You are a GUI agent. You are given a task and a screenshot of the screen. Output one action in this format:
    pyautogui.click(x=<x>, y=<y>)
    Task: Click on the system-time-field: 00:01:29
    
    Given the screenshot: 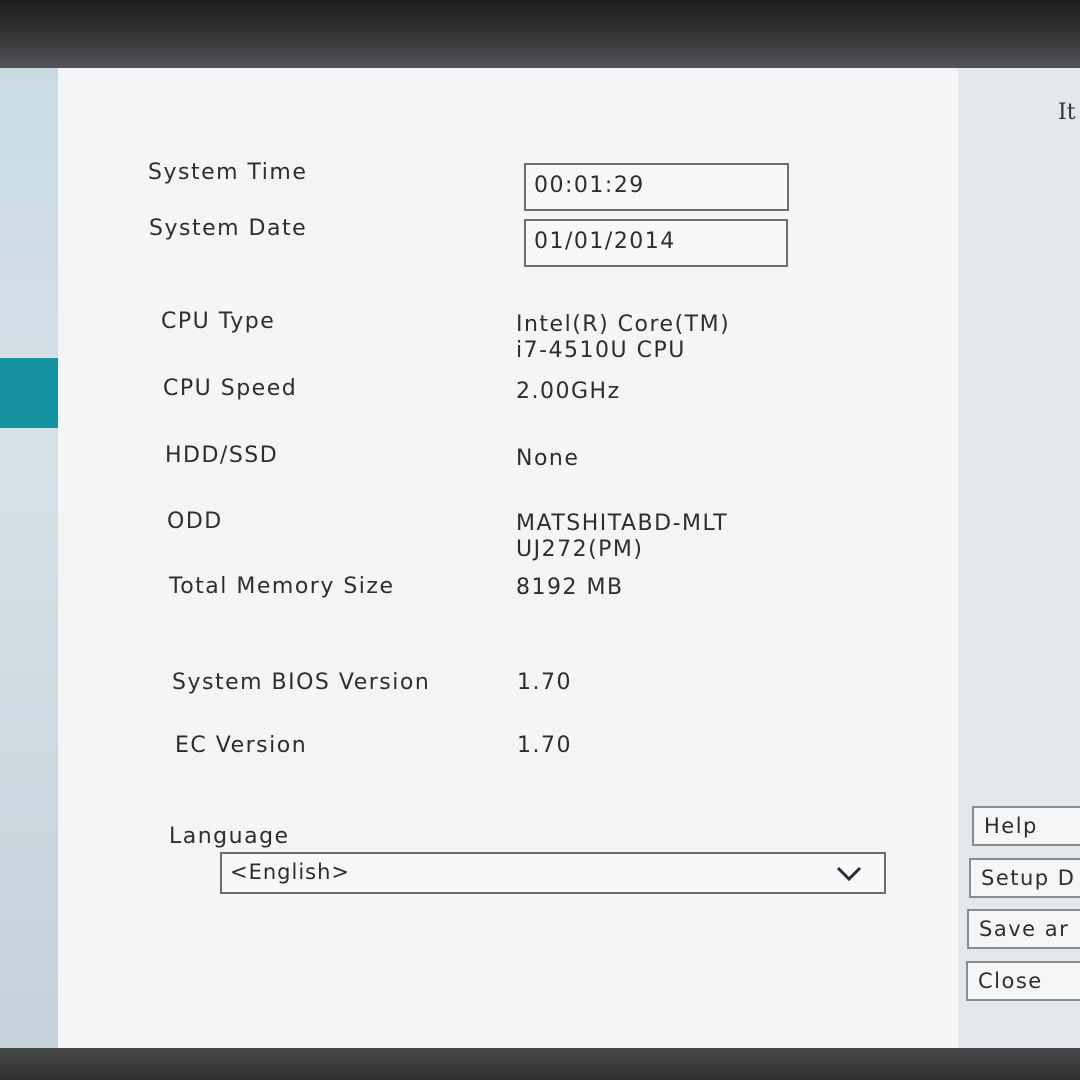 What is the action you would take?
    pyautogui.click(x=656, y=187)
    